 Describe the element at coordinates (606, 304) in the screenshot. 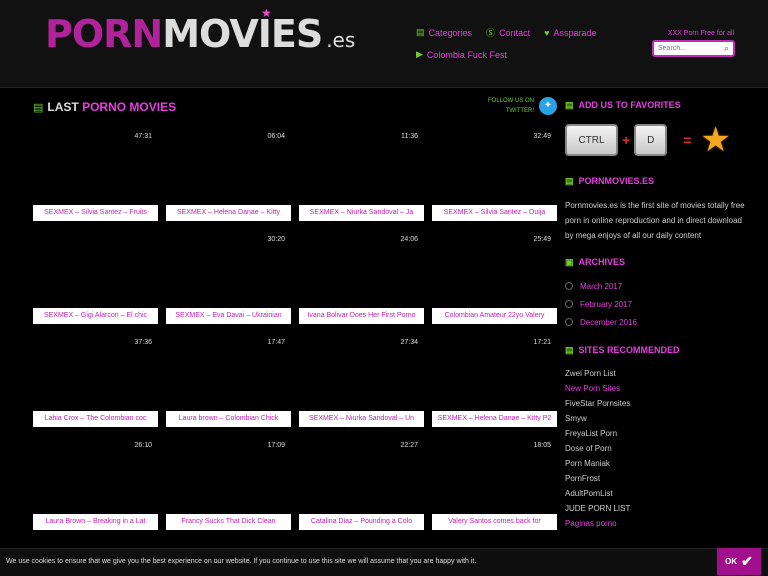

I see `archive-link: February 2017` at that location.